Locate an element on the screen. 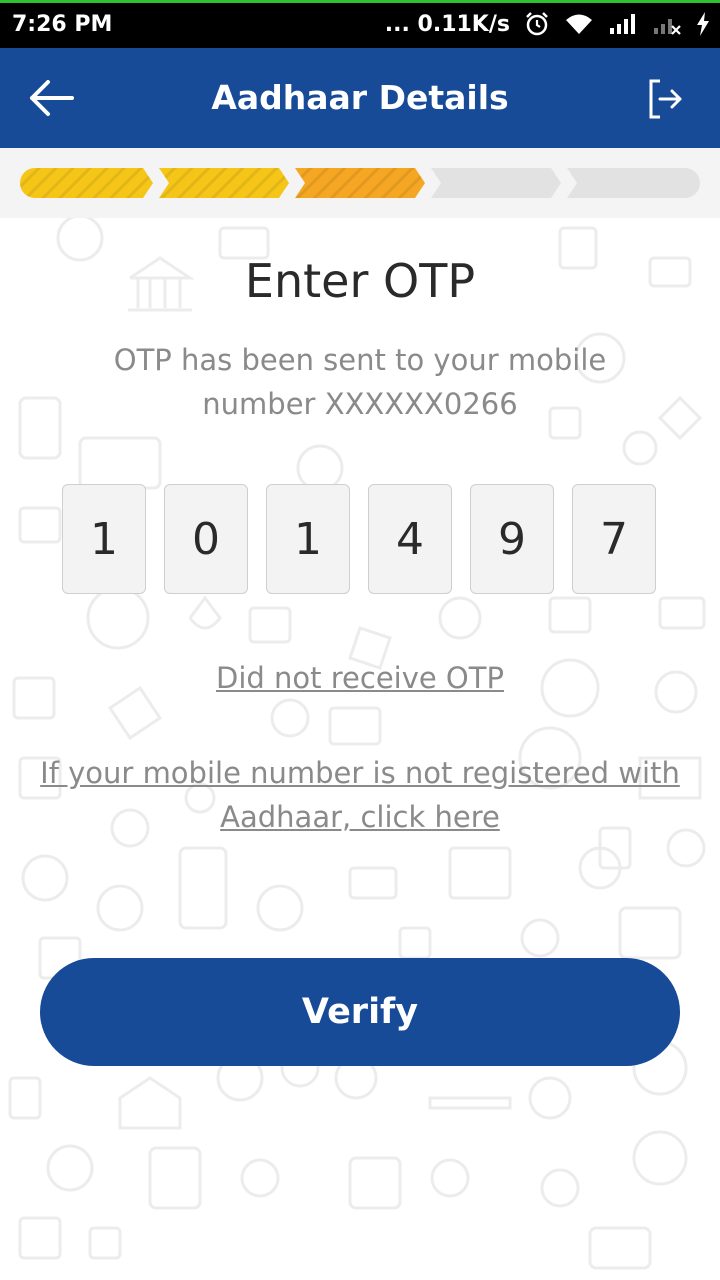  network-speed: ... 0.11K/s is located at coordinates (447, 24).